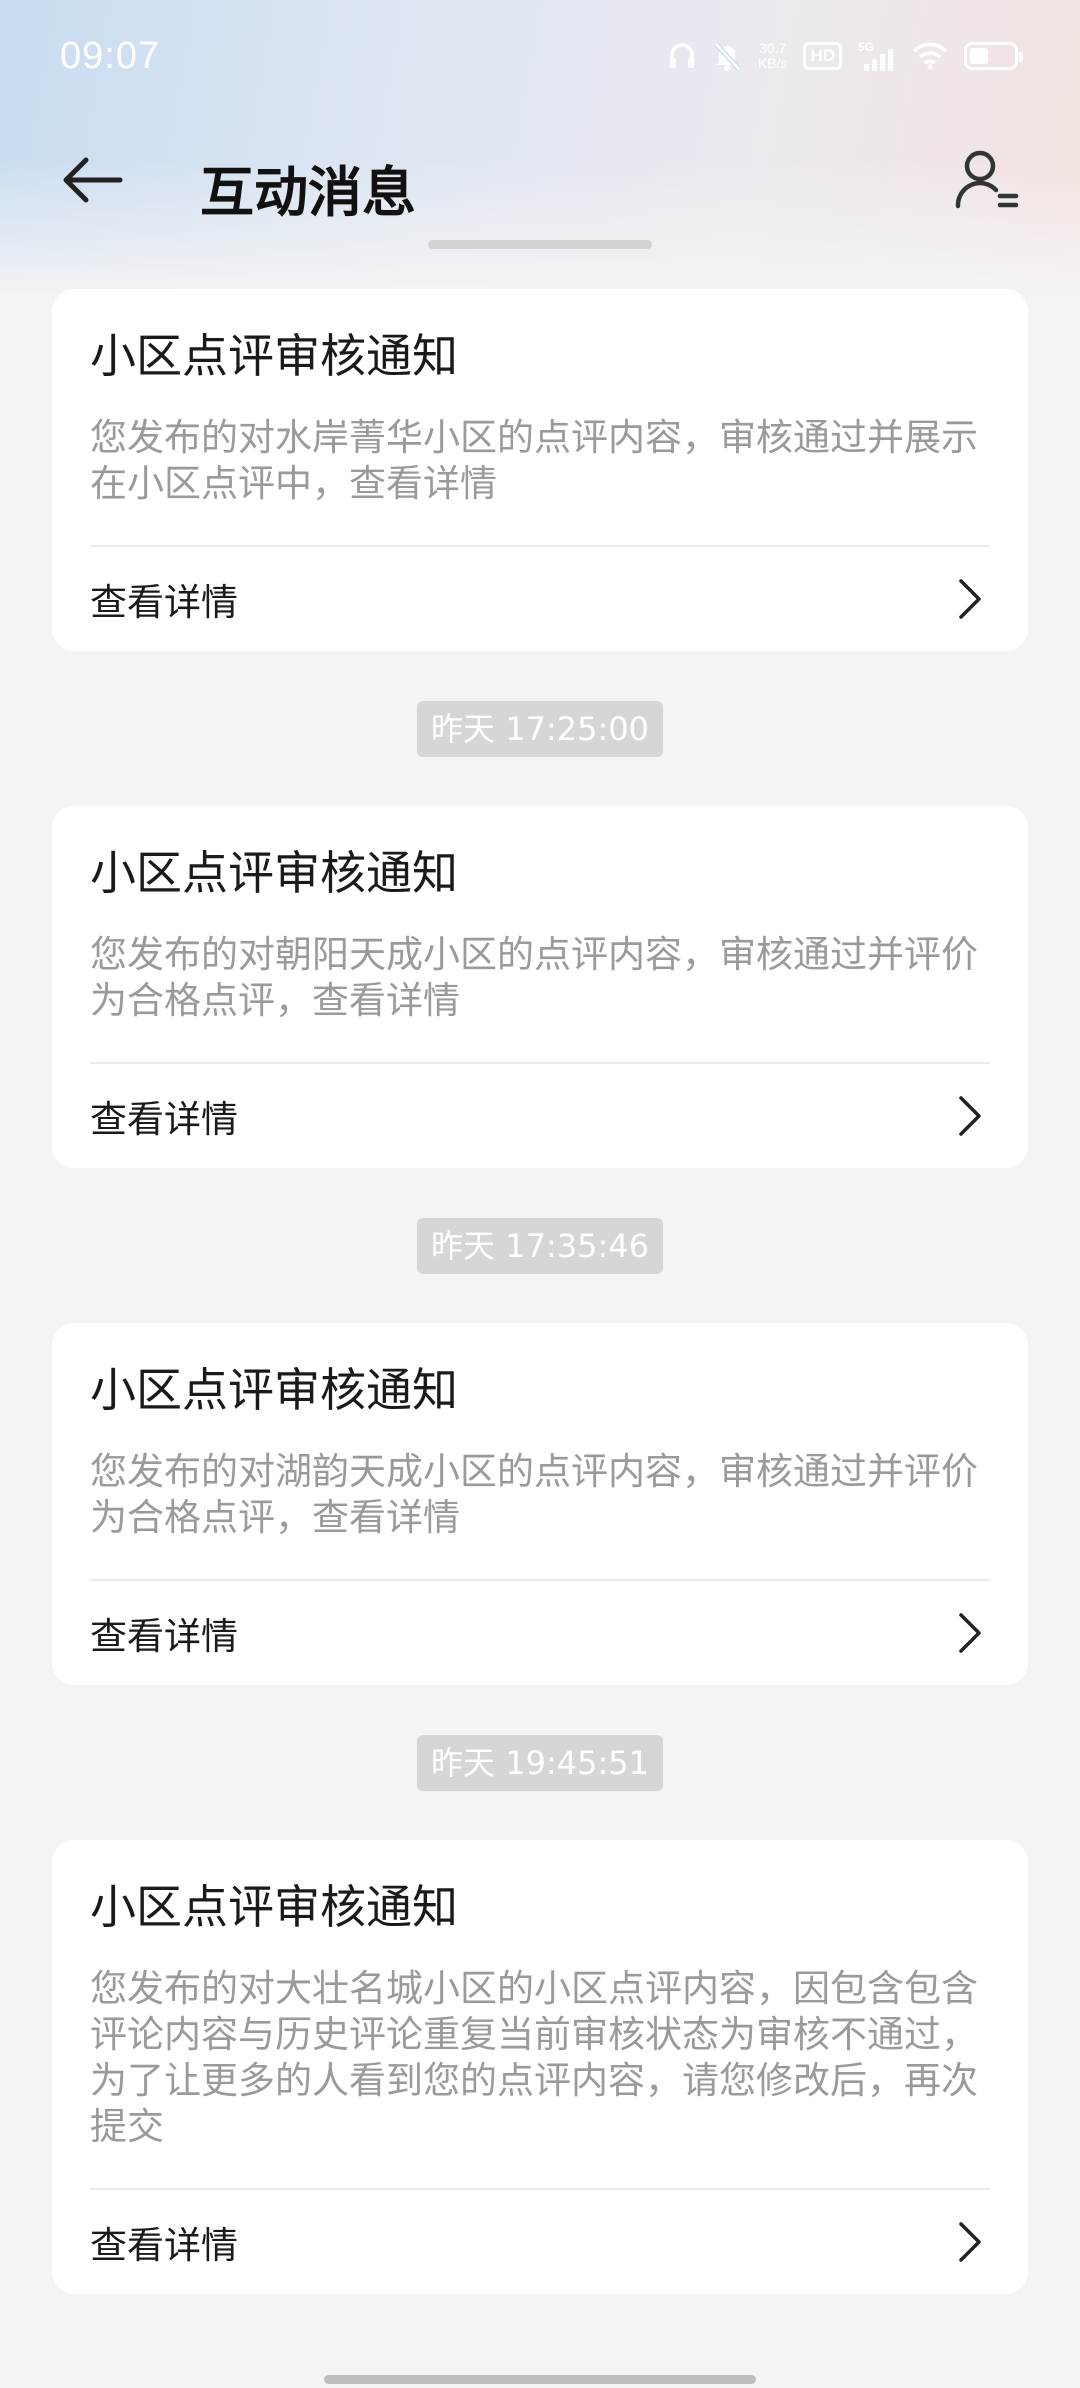  Describe the element at coordinates (845, 56) in the screenshot. I see `status-icons: 30.7 KB/s HD 5G` at that location.